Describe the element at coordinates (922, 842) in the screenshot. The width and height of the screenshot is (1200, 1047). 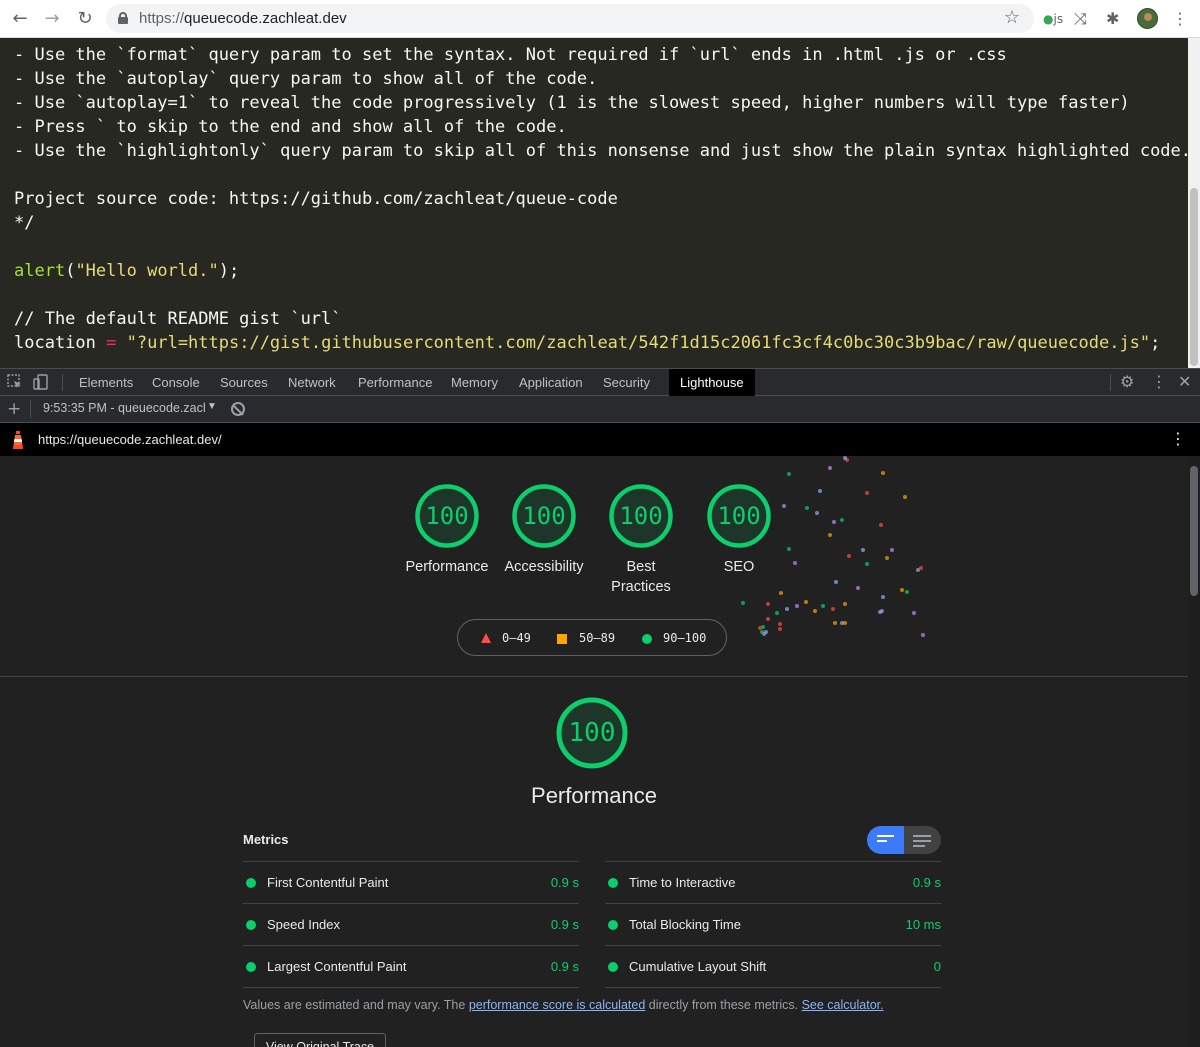
I see `expanded-view-icon` at that location.